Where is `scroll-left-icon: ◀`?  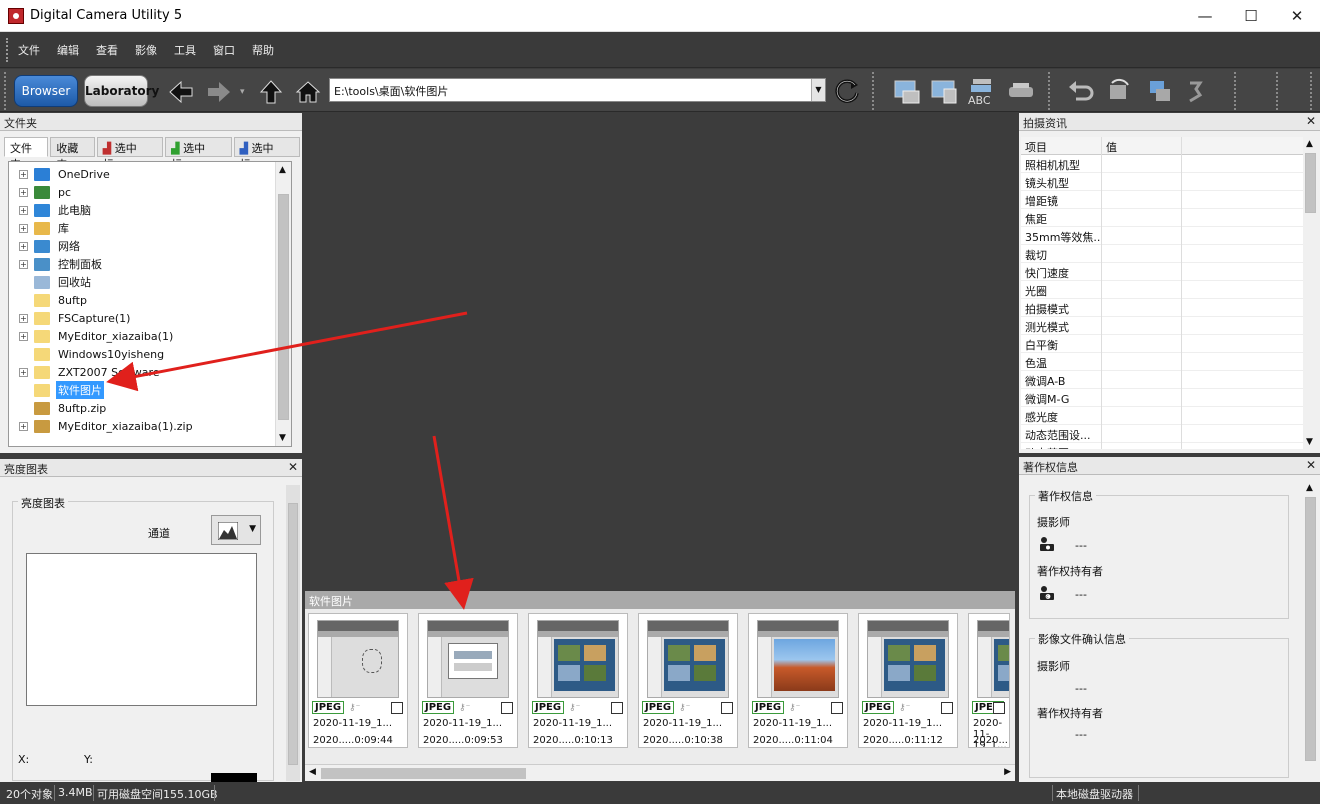 scroll-left-icon: ◀ is located at coordinates (312, 772).